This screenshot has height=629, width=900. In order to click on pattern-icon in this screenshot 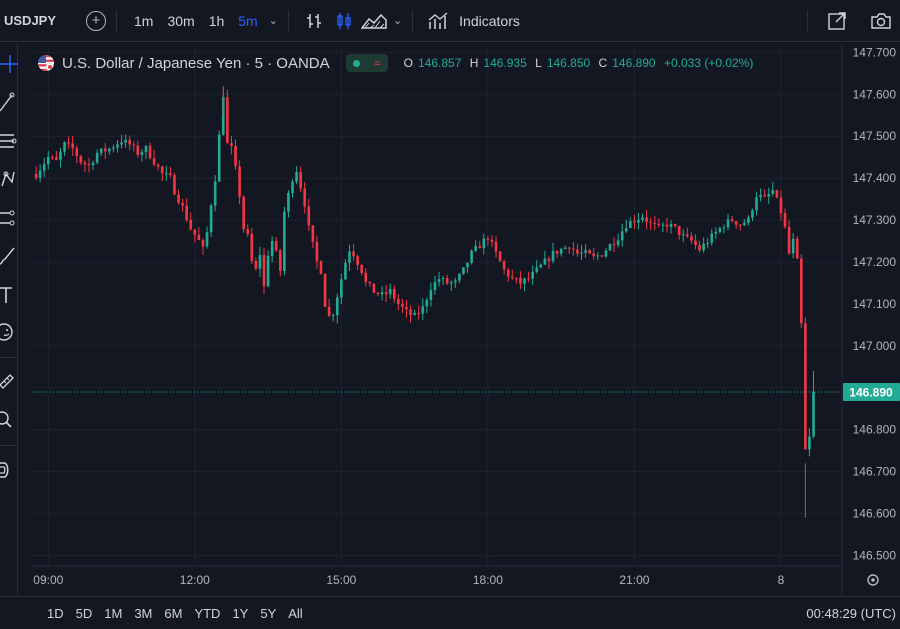, I will do `click(9, 179)`.